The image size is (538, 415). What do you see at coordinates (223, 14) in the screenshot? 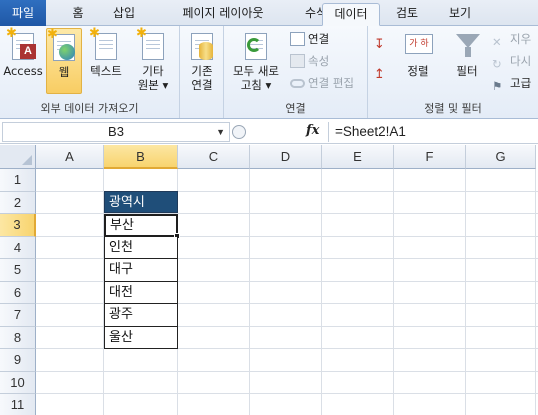
I see `tab-page-layout: 페이지 레이아웃` at bounding box center [223, 14].